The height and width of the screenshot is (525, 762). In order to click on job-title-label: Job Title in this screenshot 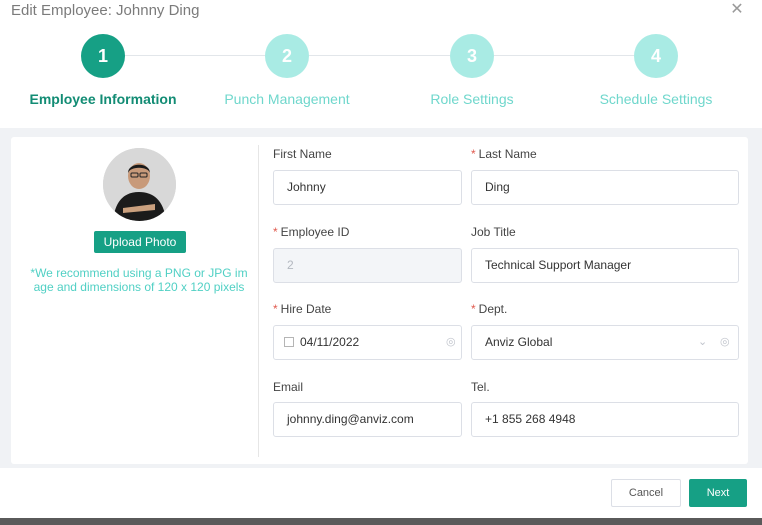, I will do `click(493, 232)`.